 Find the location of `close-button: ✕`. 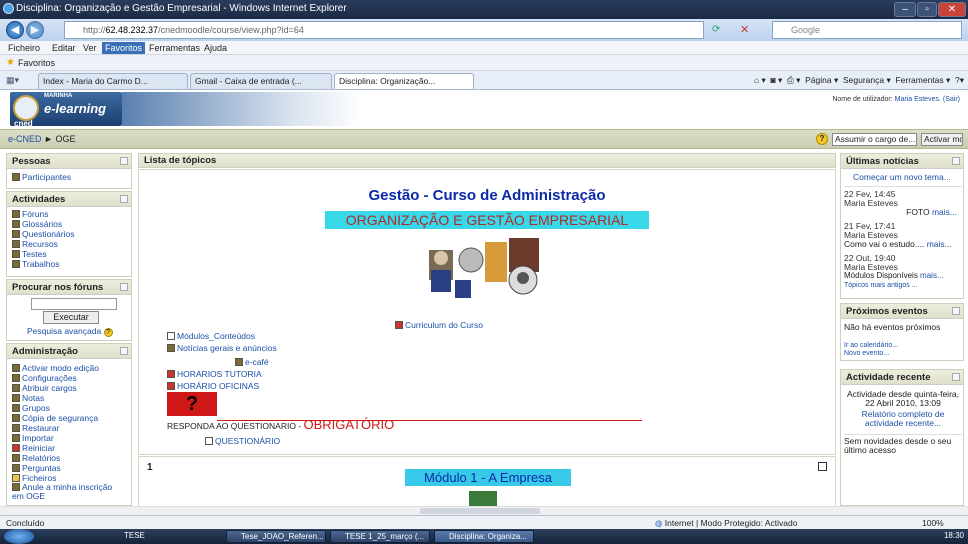

close-button: ✕ is located at coordinates (952, 9).